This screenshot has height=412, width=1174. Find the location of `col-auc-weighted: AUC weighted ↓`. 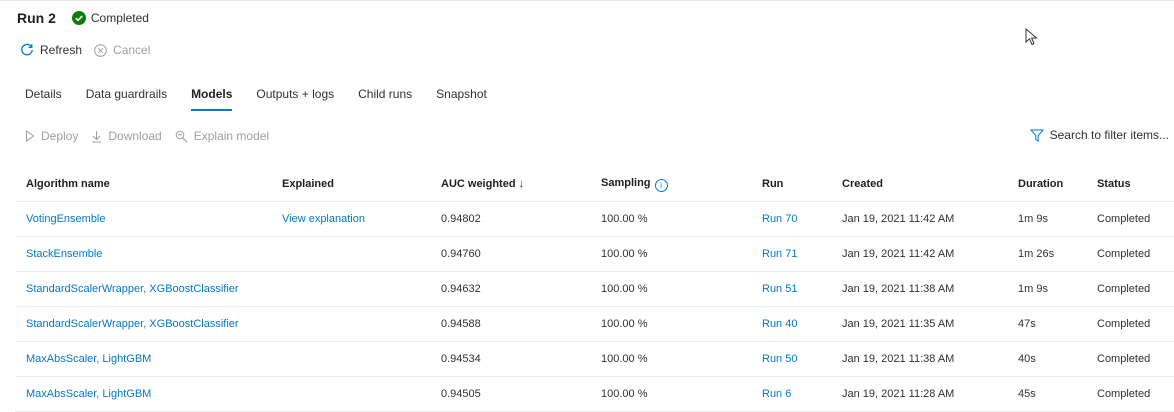

col-auc-weighted: AUC weighted ↓ is located at coordinates (482, 184).